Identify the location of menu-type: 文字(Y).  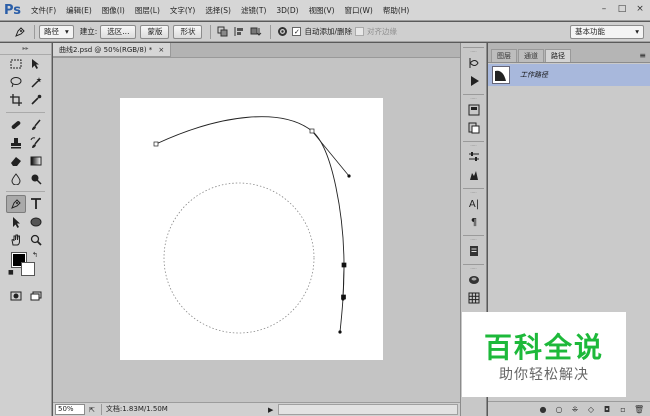
(182, 10).